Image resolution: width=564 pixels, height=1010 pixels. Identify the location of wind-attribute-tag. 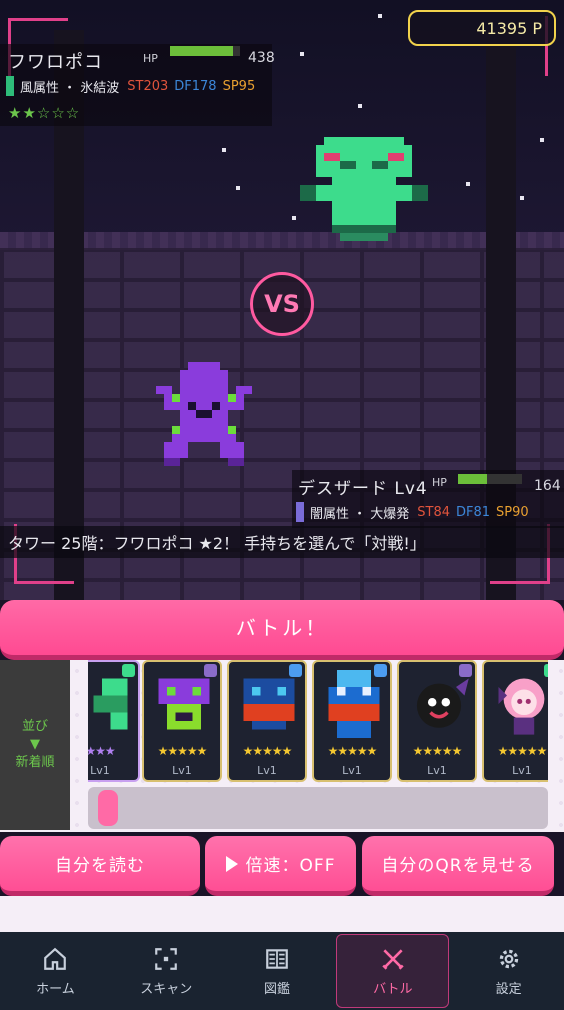
(10, 86).